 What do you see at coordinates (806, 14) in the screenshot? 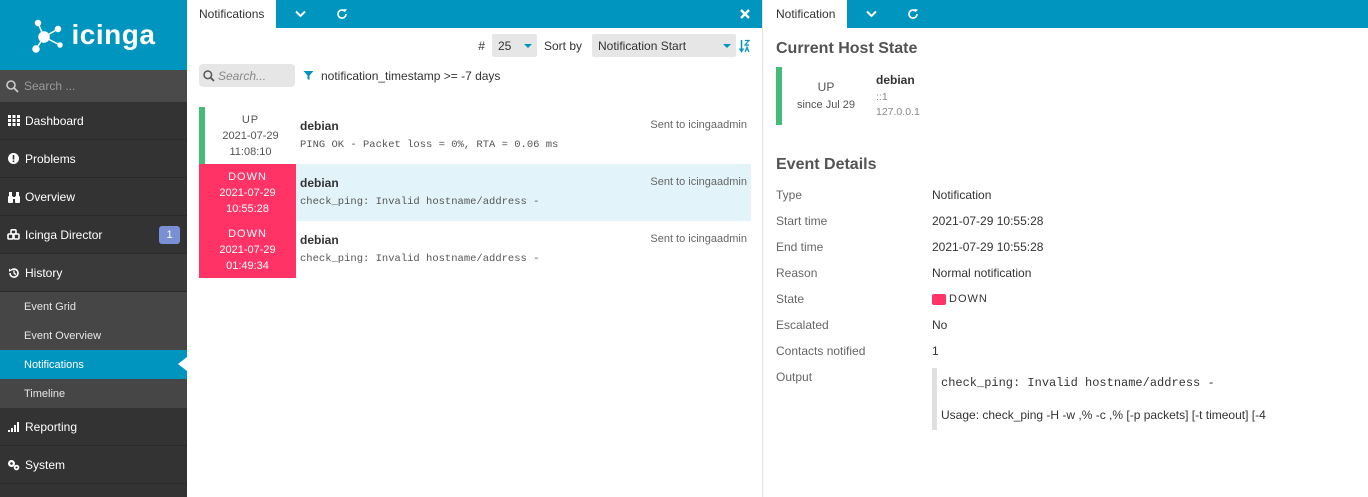
I see `tab-notification: Notification` at bounding box center [806, 14].